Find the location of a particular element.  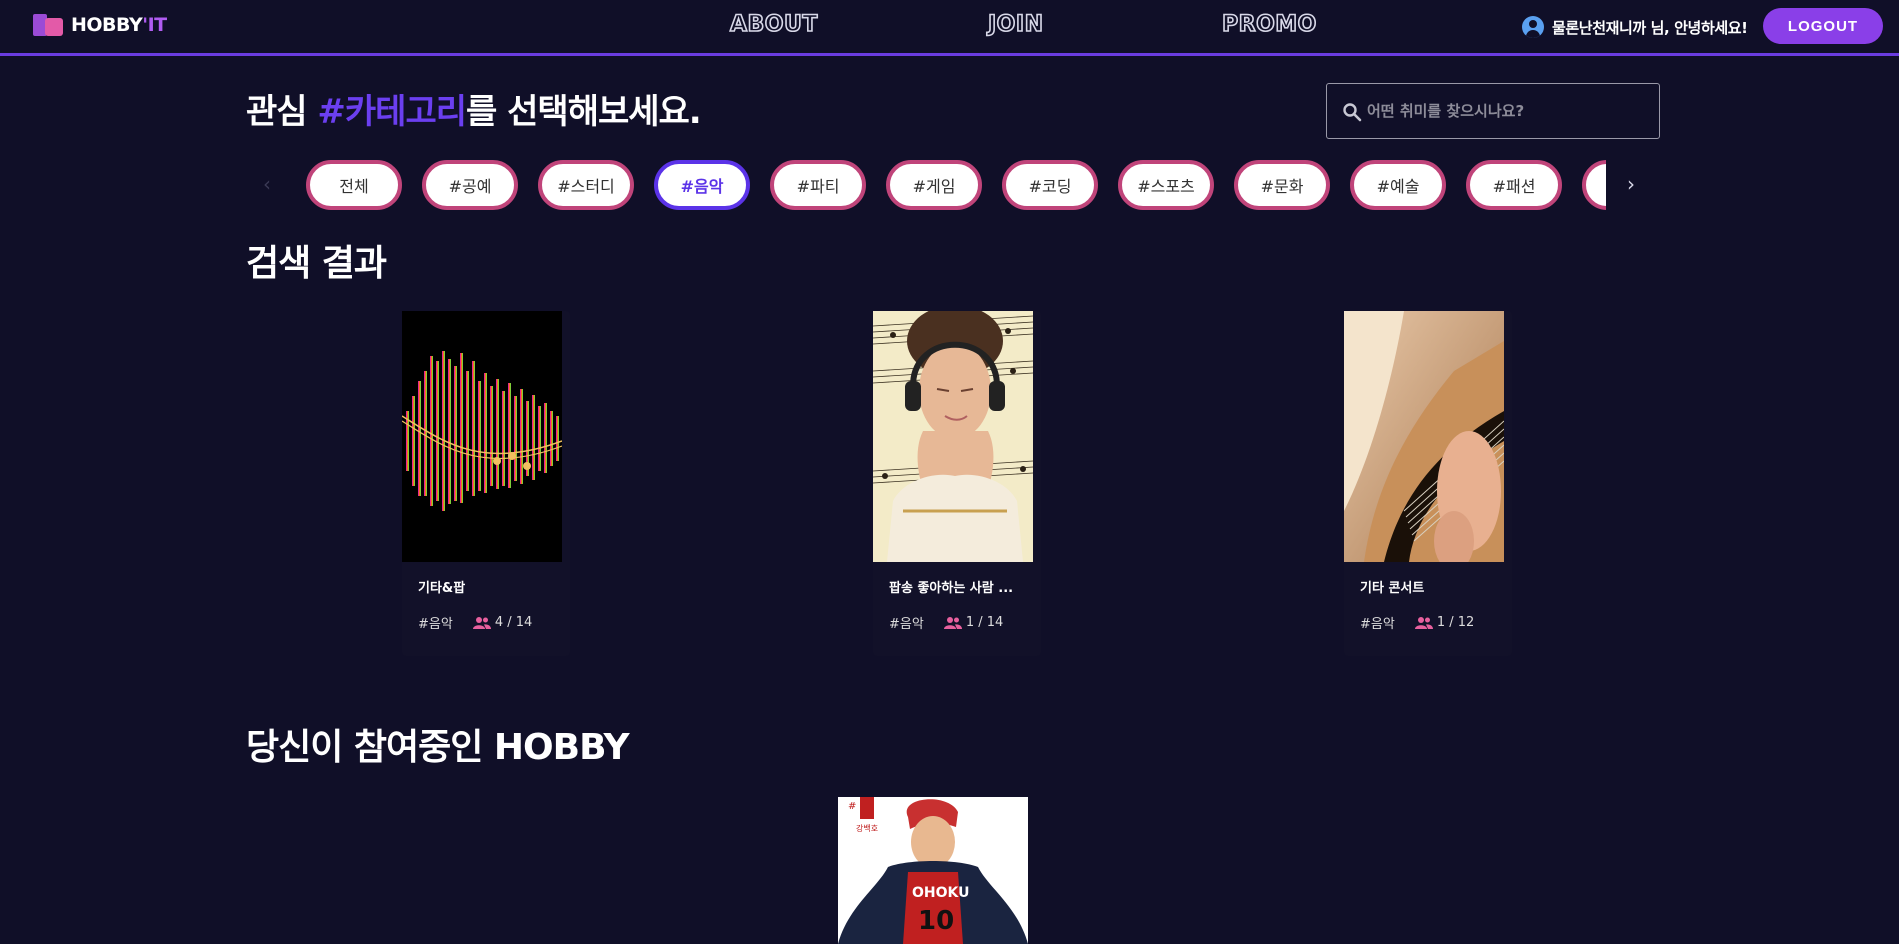

category-chip-culture: #문화 is located at coordinates (1282, 185).